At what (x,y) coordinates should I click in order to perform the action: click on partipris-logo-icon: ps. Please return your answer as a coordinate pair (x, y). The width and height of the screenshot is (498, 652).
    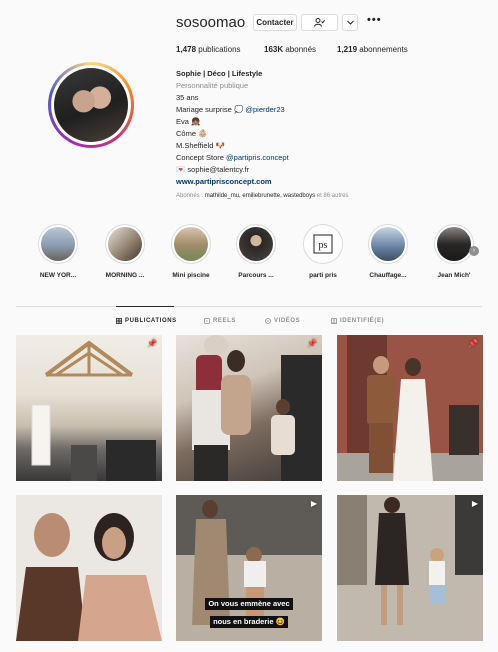
    Looking at the image, I should click on (323, 244).